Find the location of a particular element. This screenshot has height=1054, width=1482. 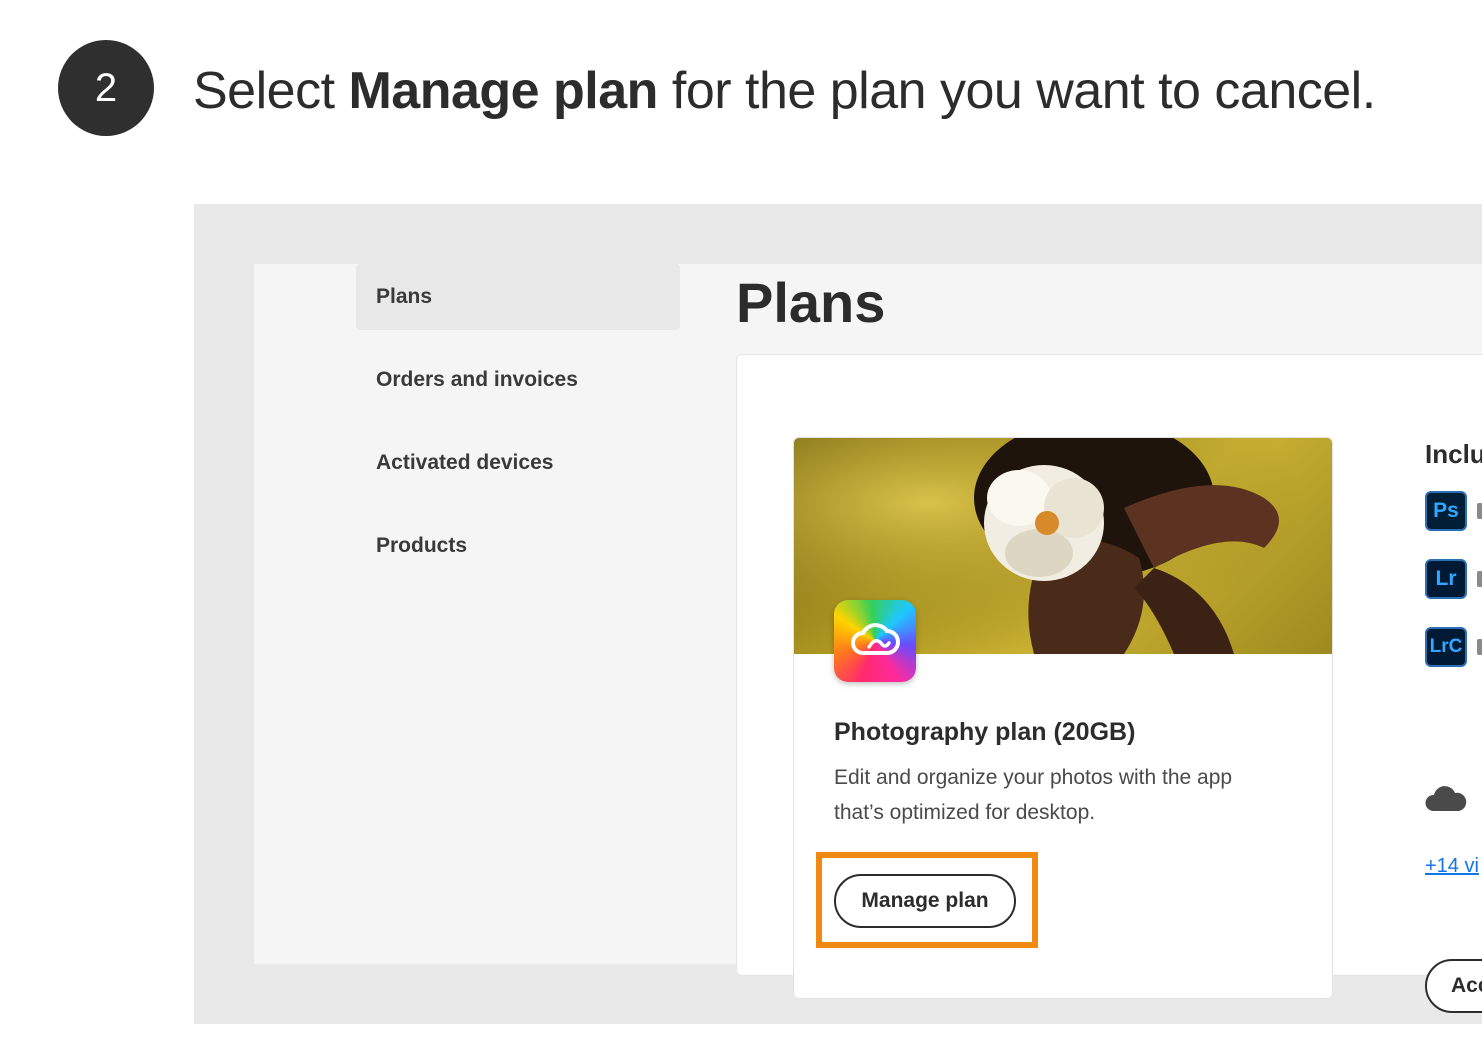

step-text-before: Select is located at coordinates (271, 91).